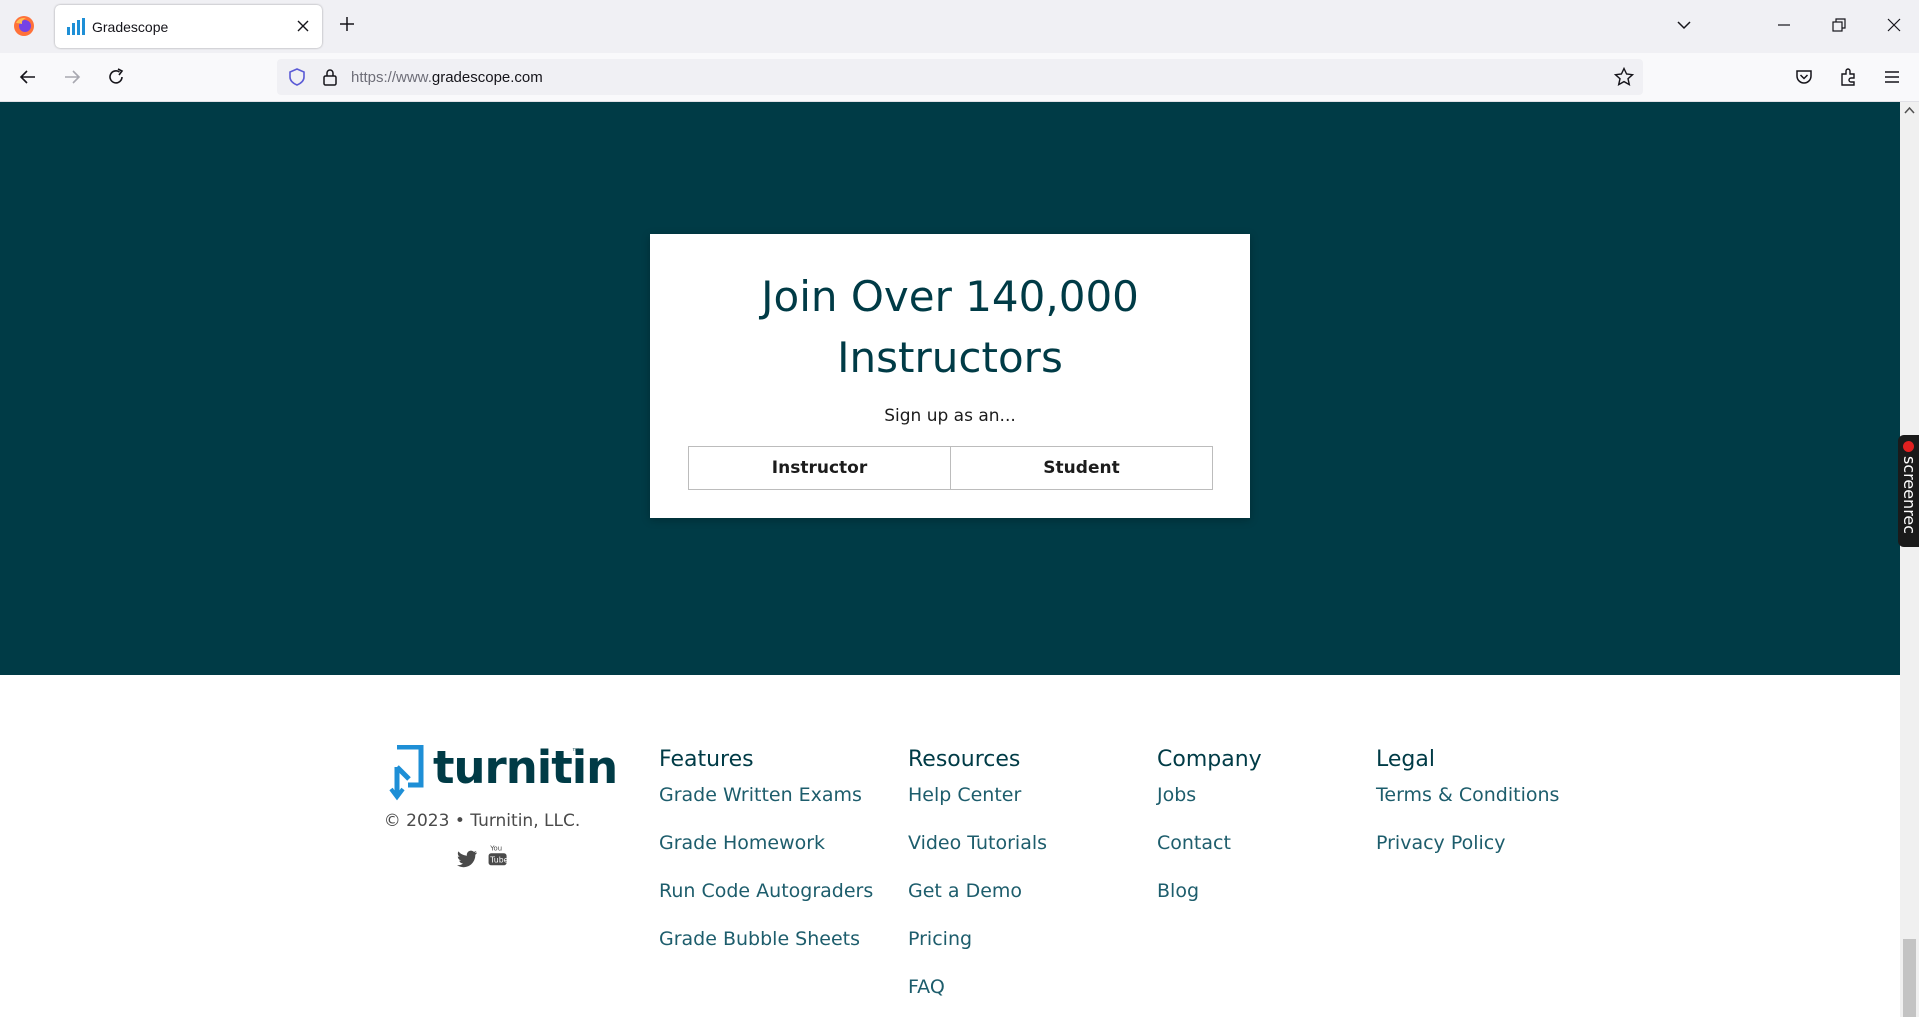 The height and width of the screenshot is (1017, 1919). What do you see at coordinates (1684, 25) in the screenshot?
I see `chevron-down-icon` at bounding box center [1684, 25].